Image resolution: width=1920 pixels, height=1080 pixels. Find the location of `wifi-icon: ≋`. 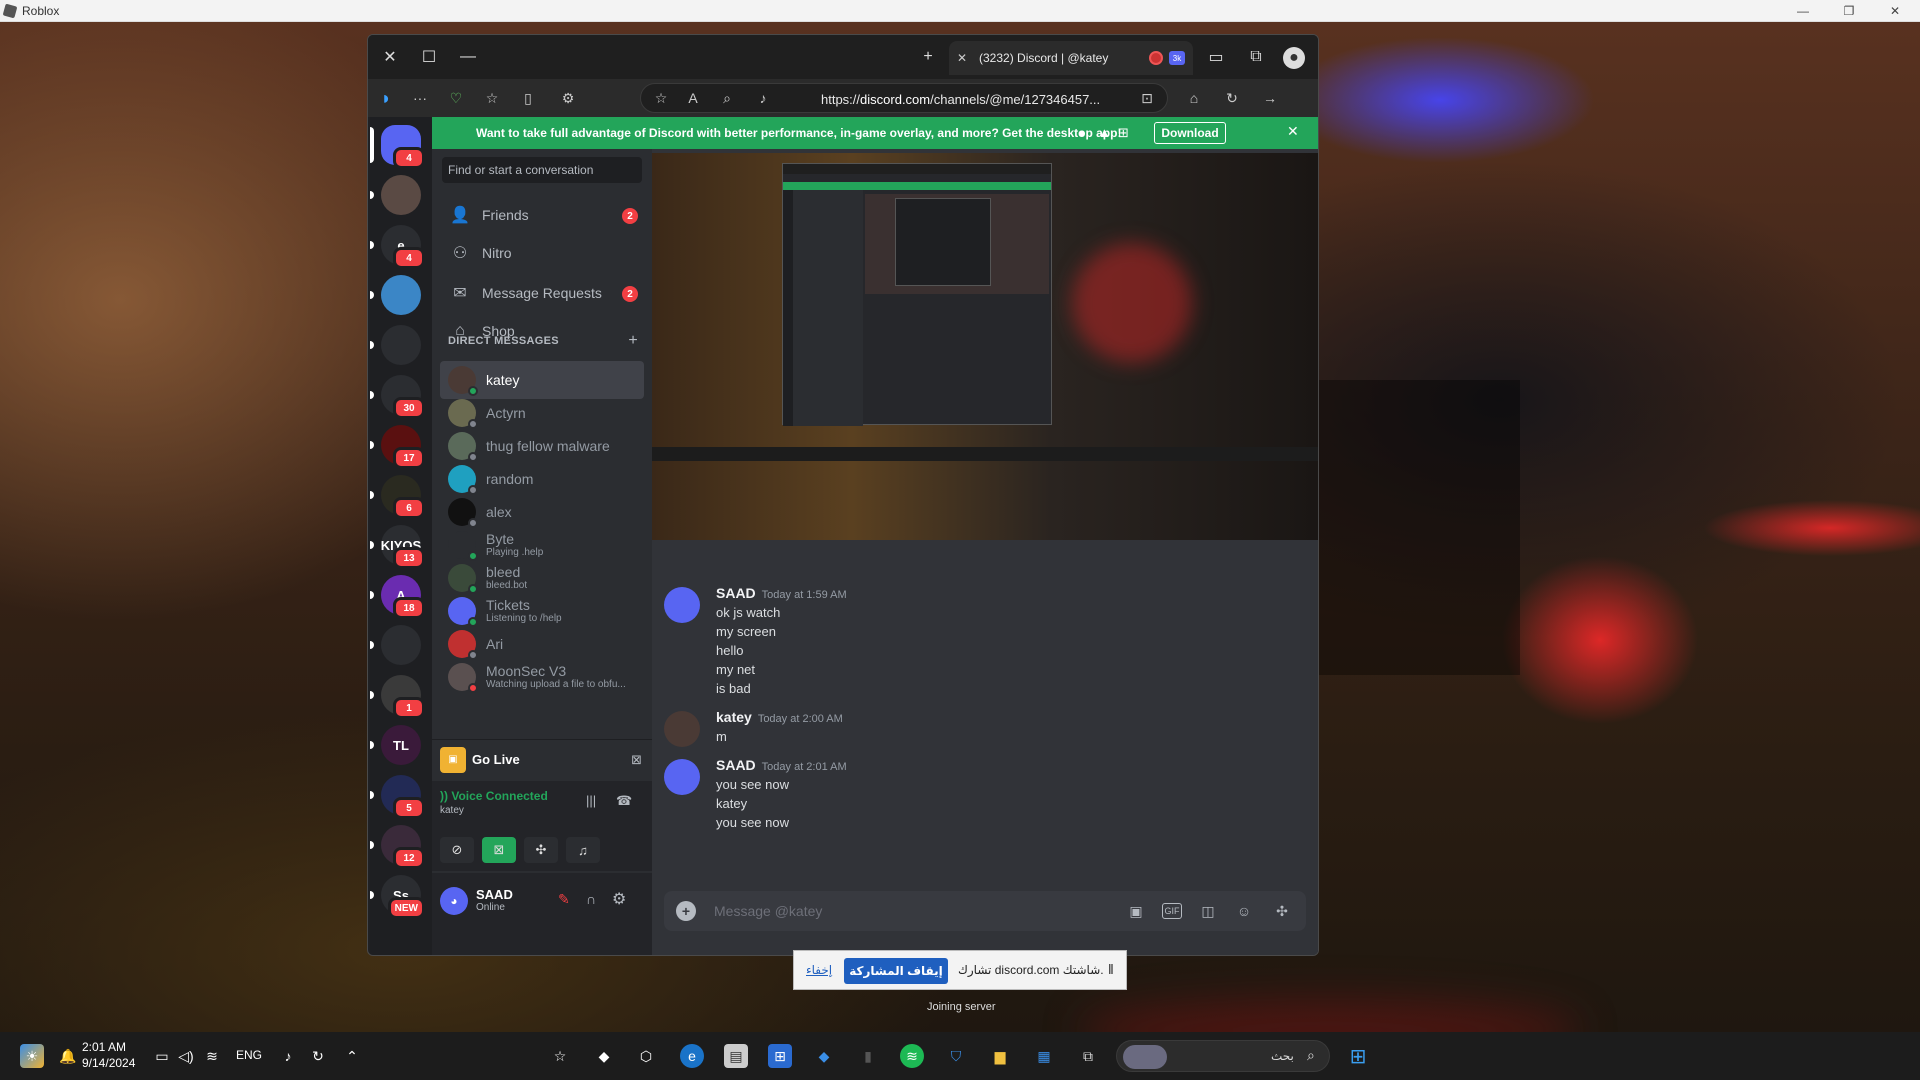

wifi-icon: ≋ is located at coordinates (212, 1056).